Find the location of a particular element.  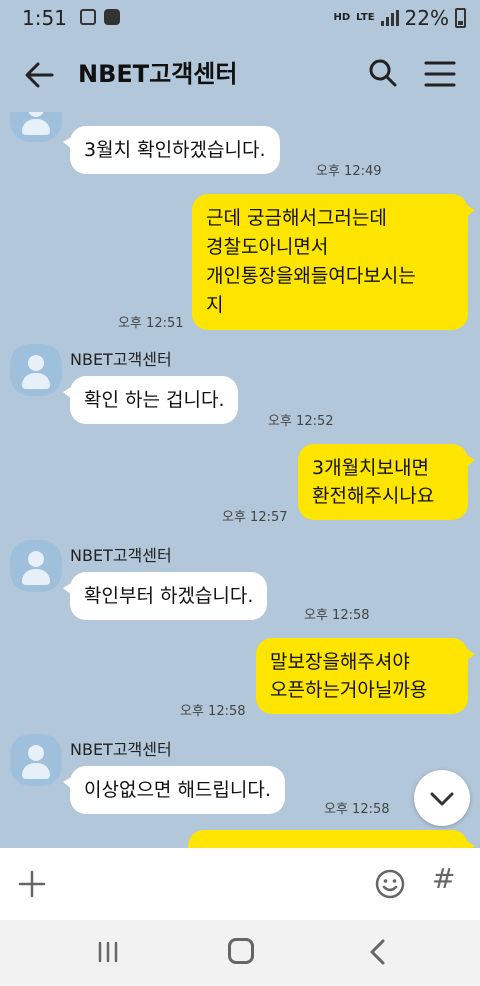

back-arrow-icon is located at coordinates (39, 75).